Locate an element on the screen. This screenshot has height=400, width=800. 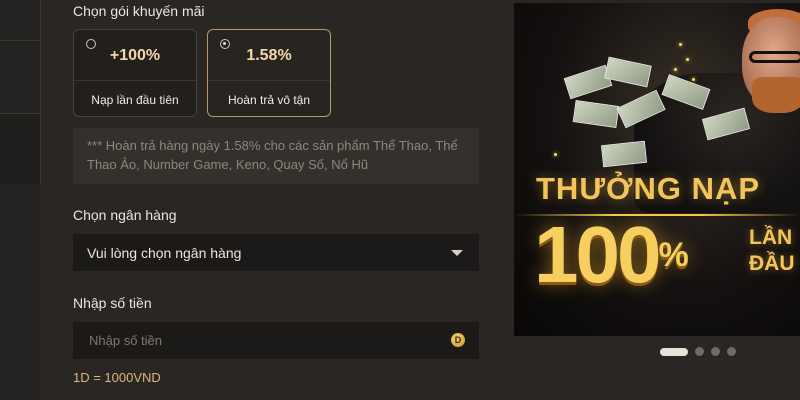
banner-big-value: 100 is located at coordinates (597, 254).